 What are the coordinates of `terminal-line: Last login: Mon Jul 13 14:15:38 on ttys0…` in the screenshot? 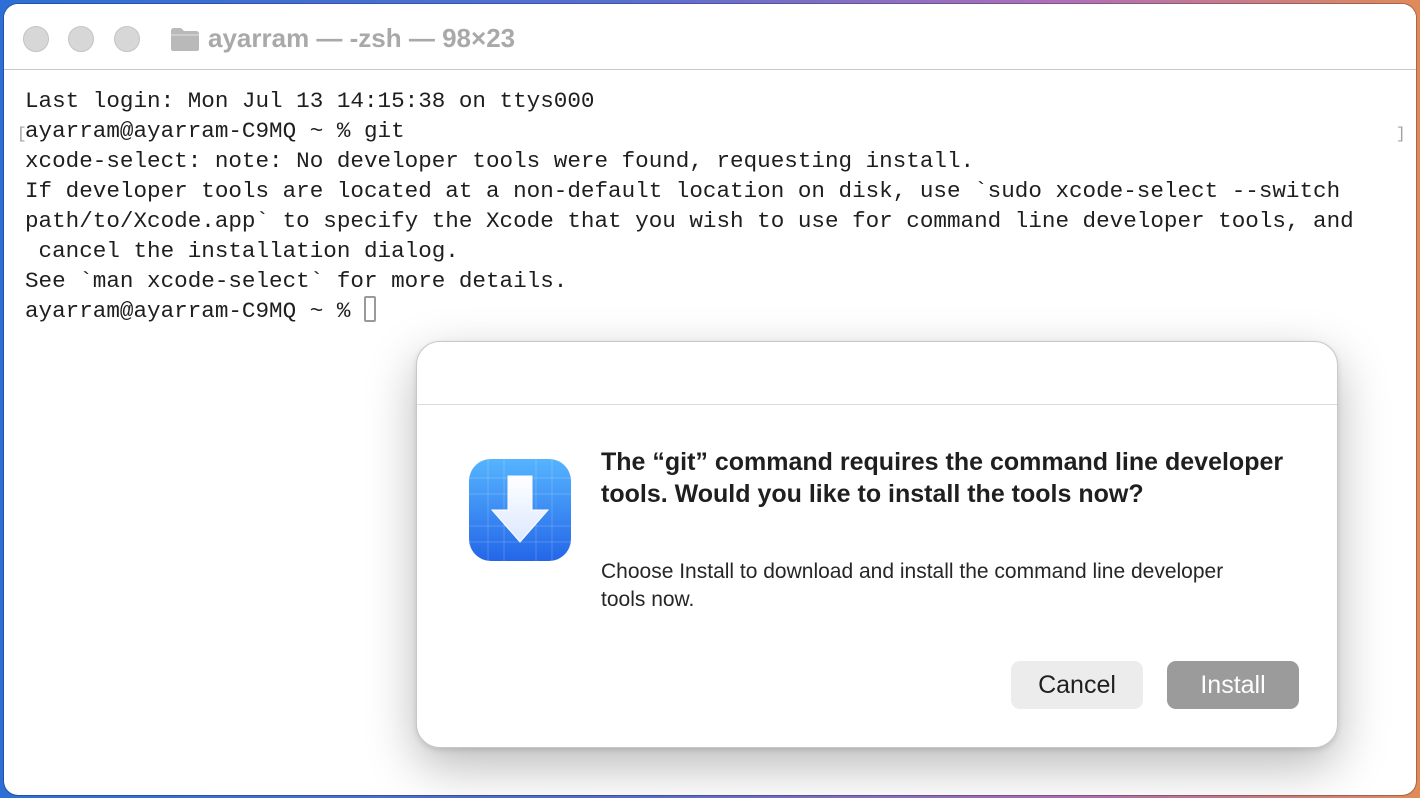 It's located at (310, 101).